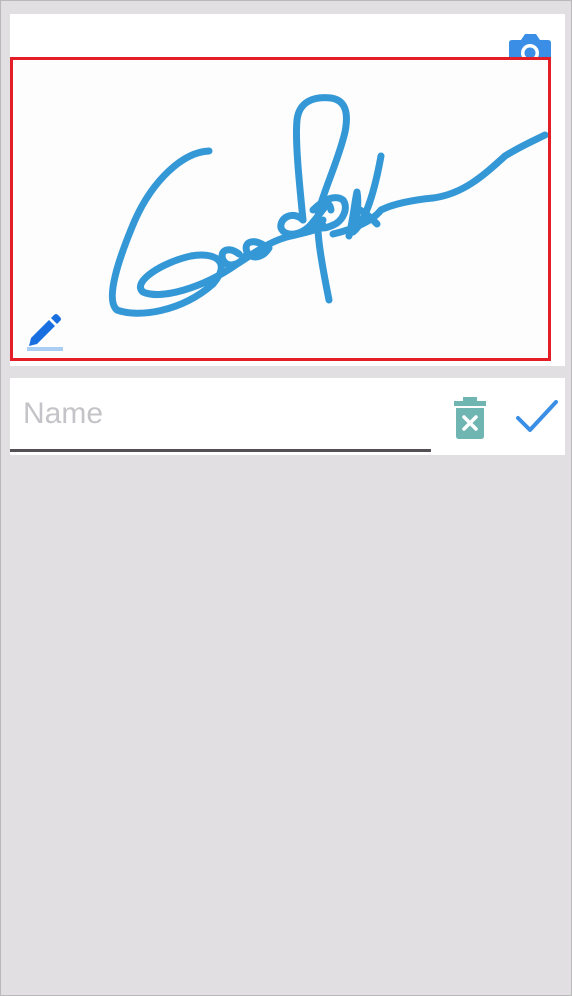 This screenshot has width=572, height=996. I want to click on pen-button, so click(45, 332).